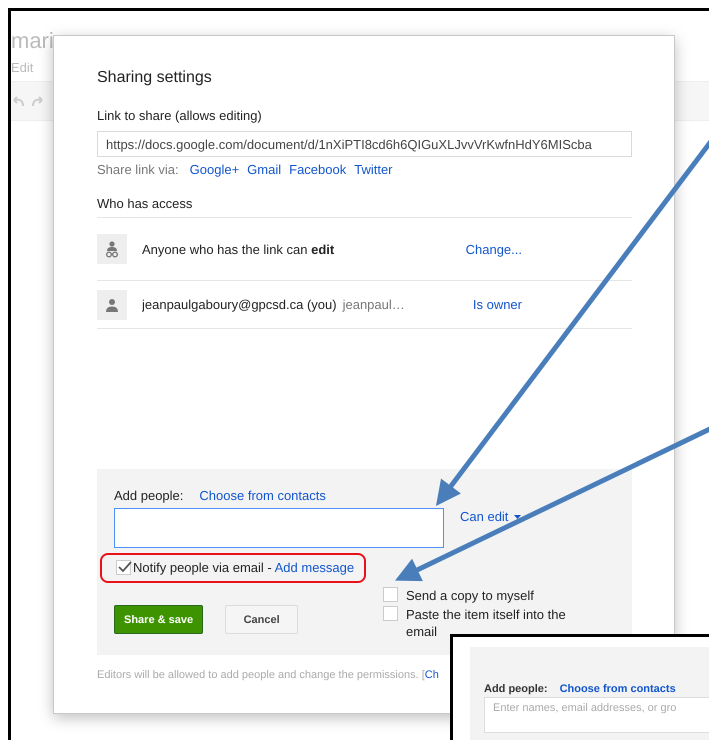 This screenshot has height=740, width=709. I want to click on caret-icon, so click(518, 516).